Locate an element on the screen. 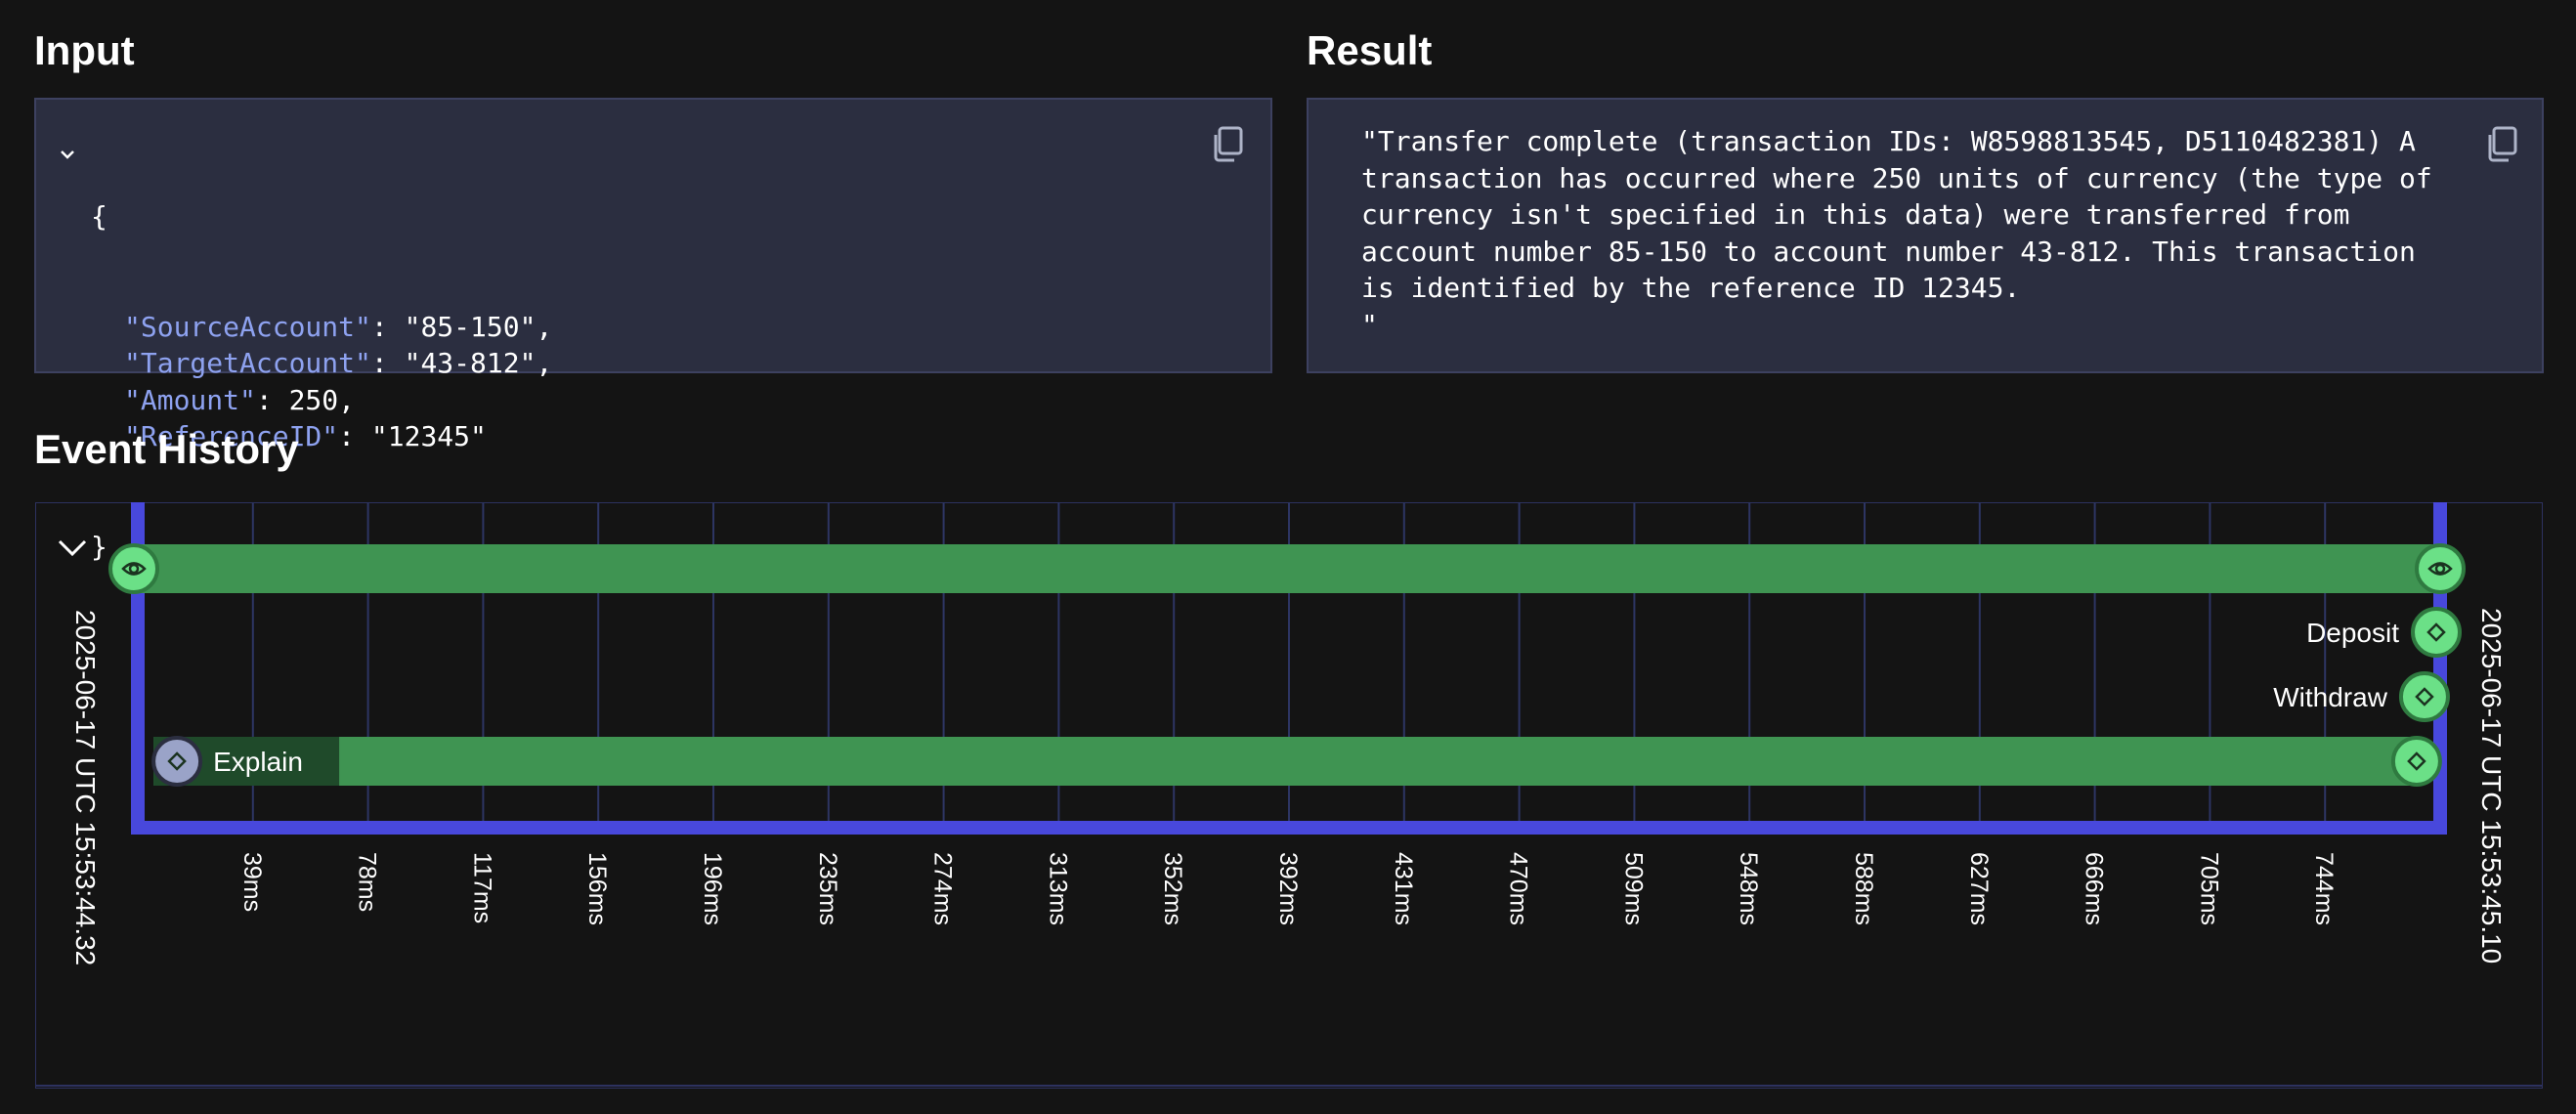 The width and height of the screenshot is (2576, 1114). tick-label: 470ms is located at coordinates (1518, 888).